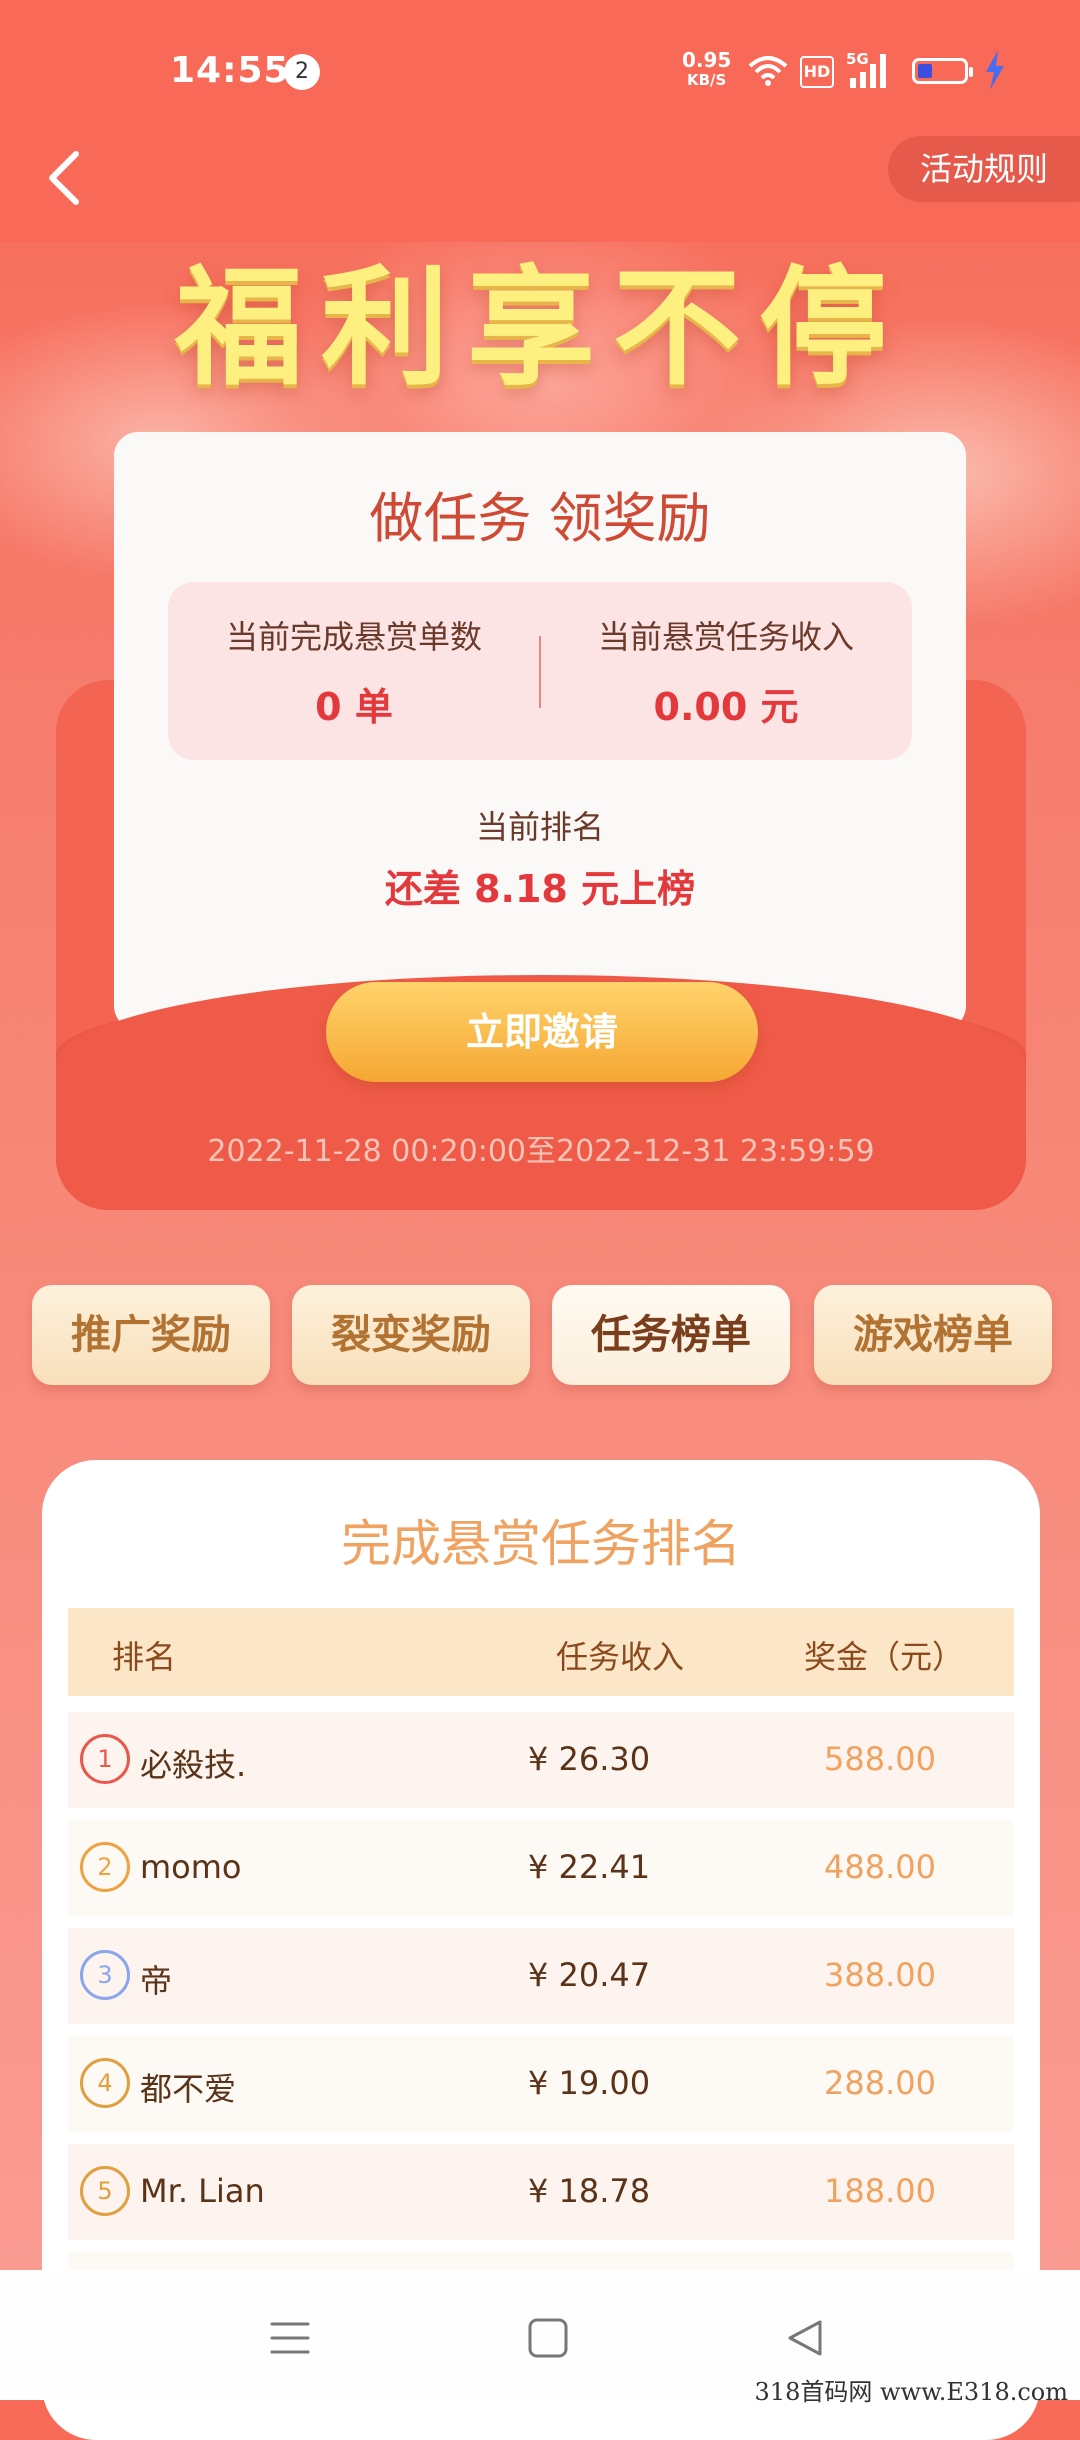 This screenshot has height=2440, width=1080. I want to click on app-header, so click(540, 121).